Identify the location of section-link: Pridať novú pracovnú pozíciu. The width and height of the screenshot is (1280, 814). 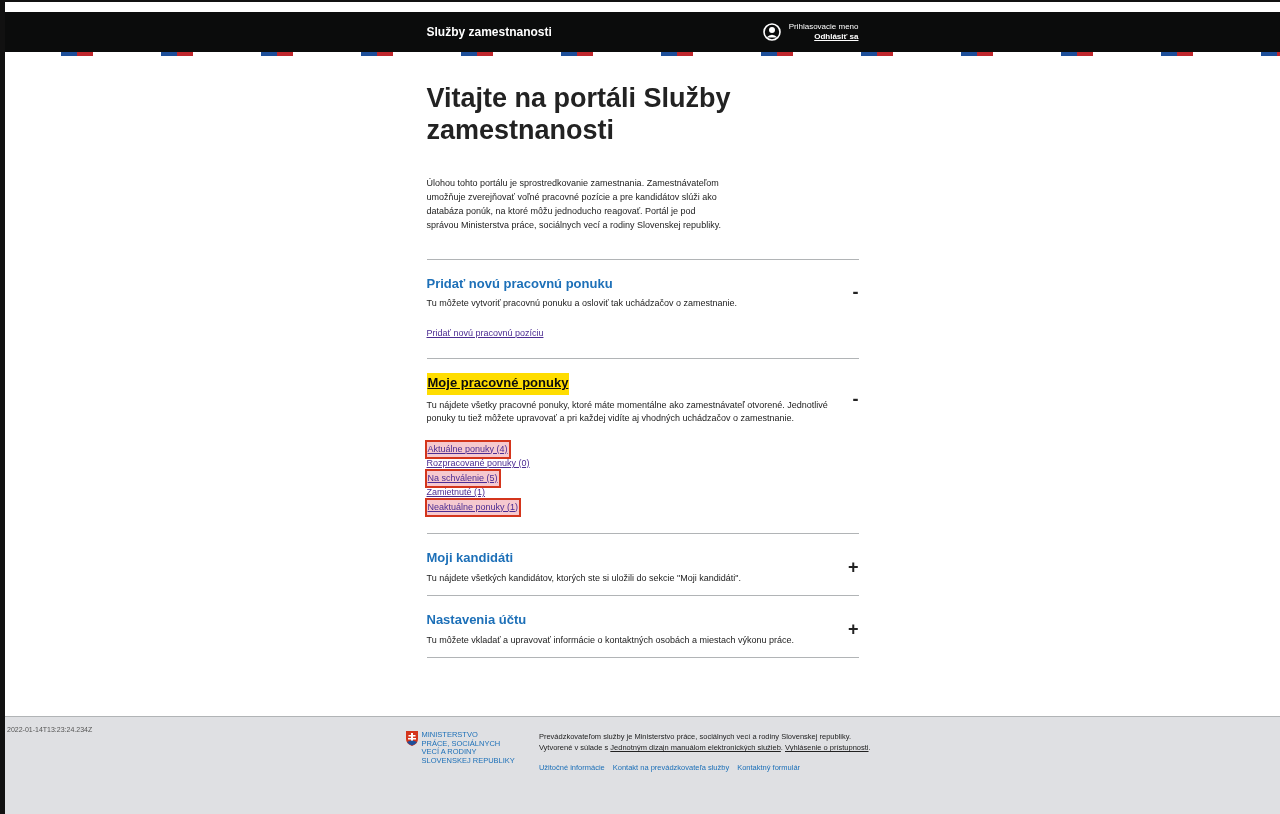
(485, 333).